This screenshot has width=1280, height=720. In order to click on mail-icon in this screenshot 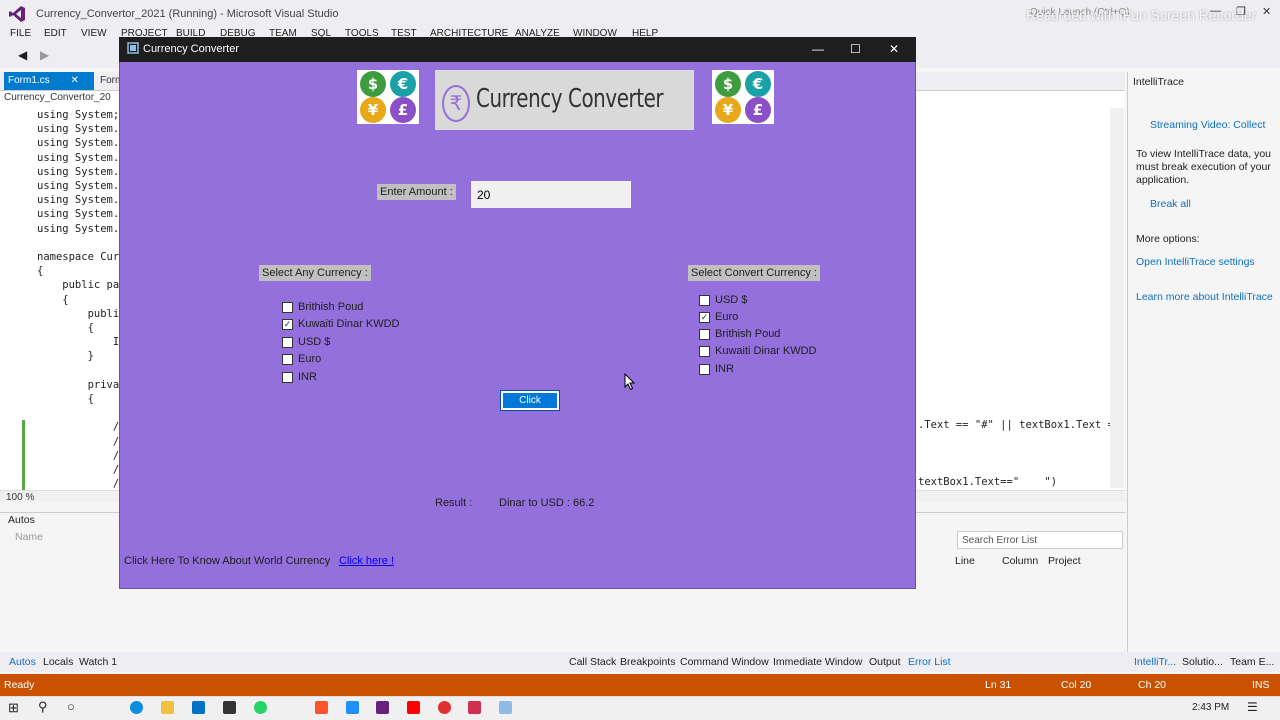, I will do `click(198, 707)`.